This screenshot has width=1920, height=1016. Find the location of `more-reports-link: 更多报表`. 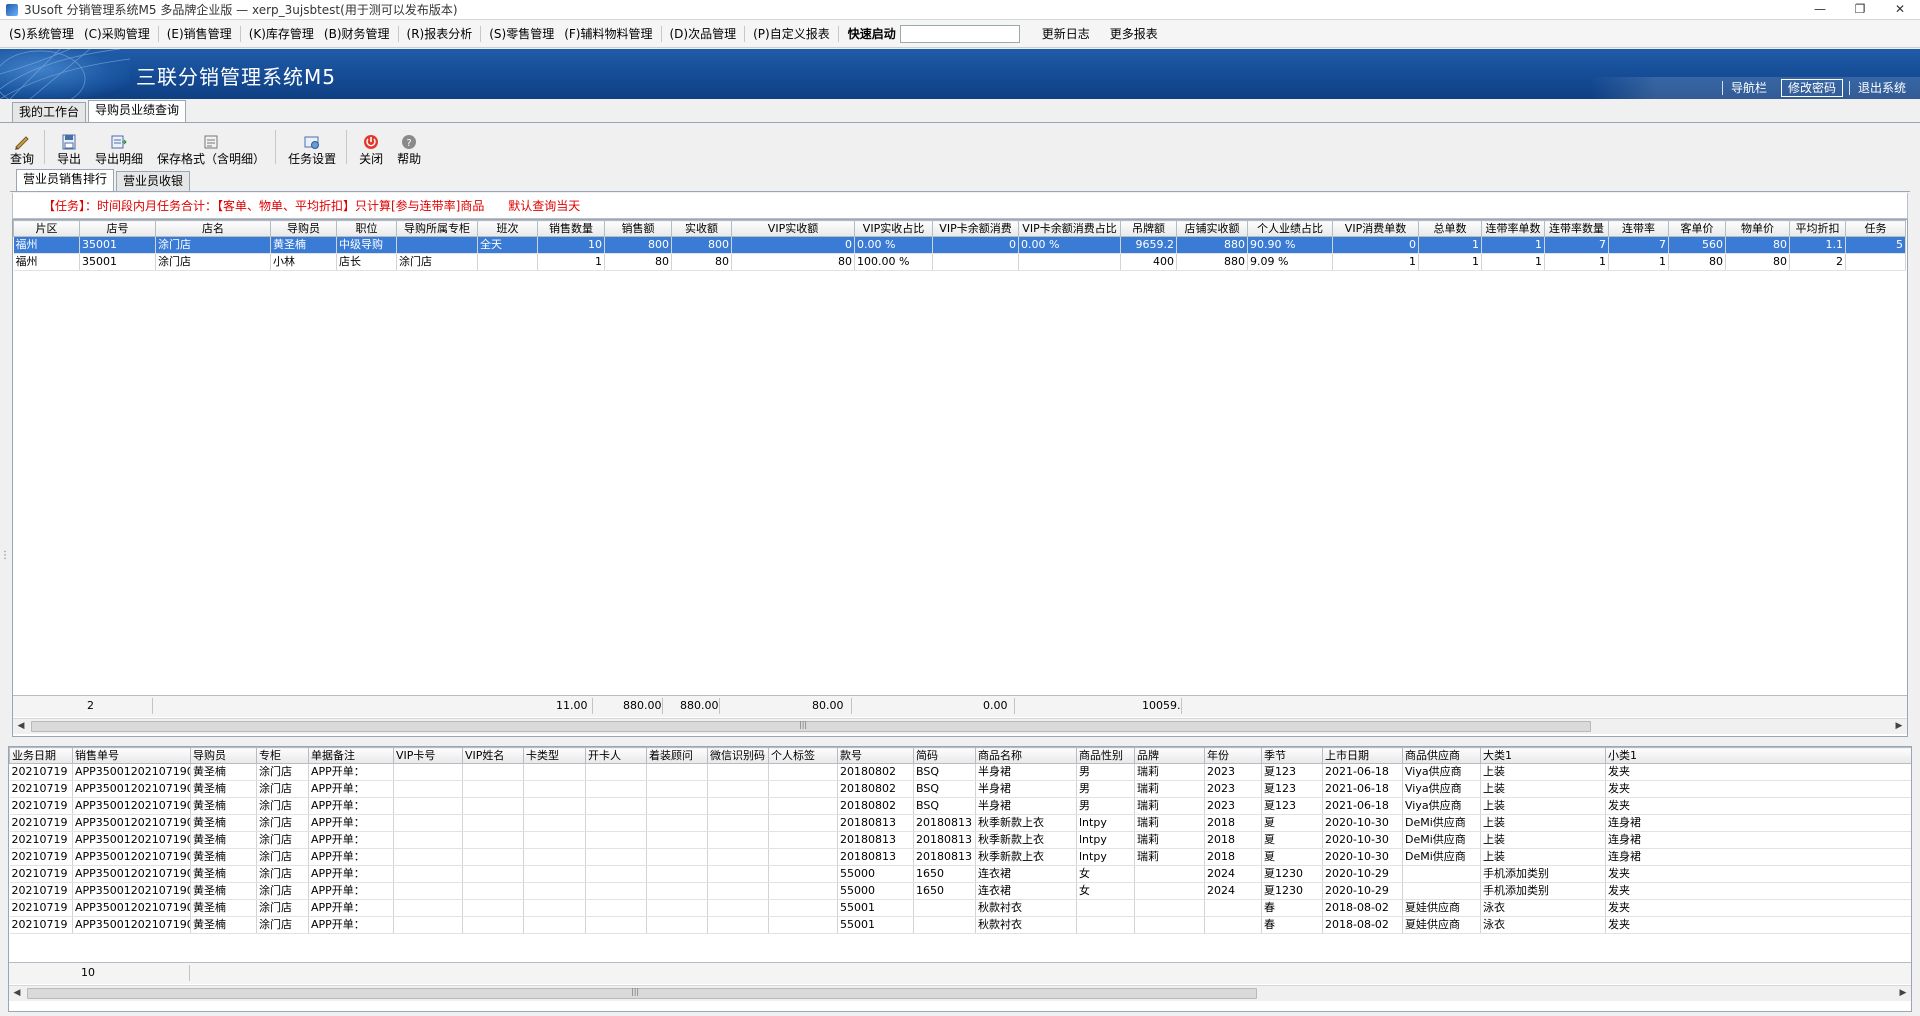

more-reports-link: 更多报表 is located at coordinates (1134, 34).